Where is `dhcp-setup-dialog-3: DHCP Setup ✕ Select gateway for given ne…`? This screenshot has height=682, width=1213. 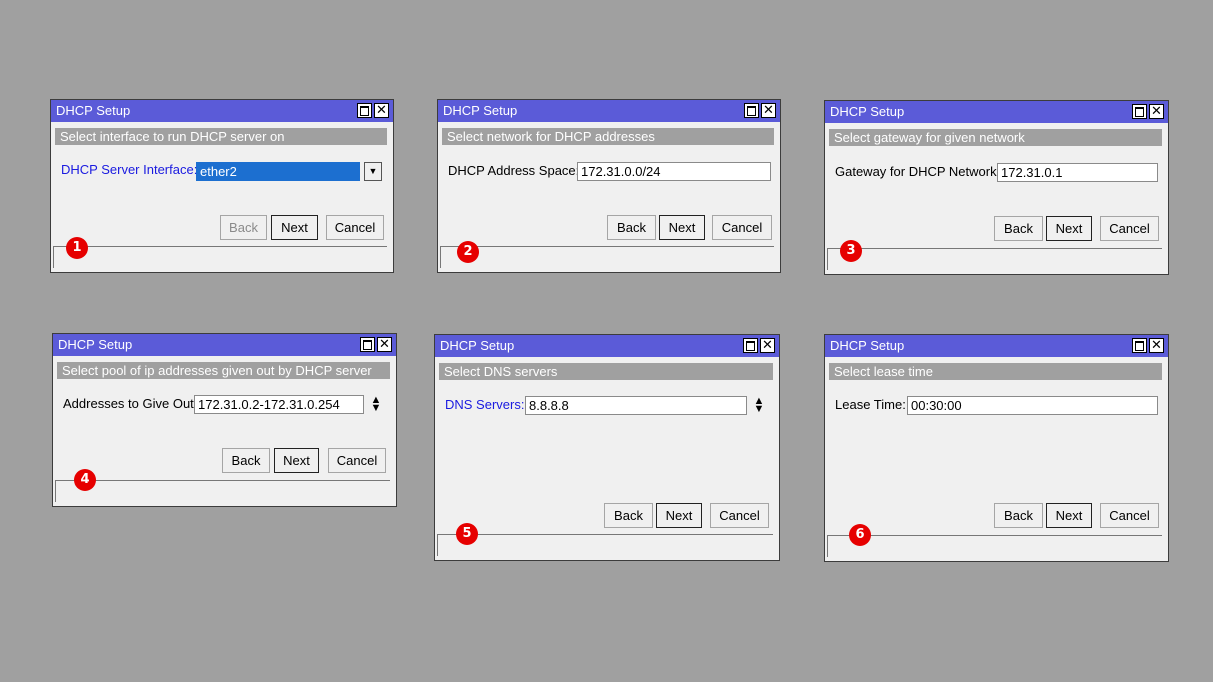
dhcp-setup-dialog-3: DHCP Setup ✕ Select gateway for given ne… is located at coordinates (996, 187).